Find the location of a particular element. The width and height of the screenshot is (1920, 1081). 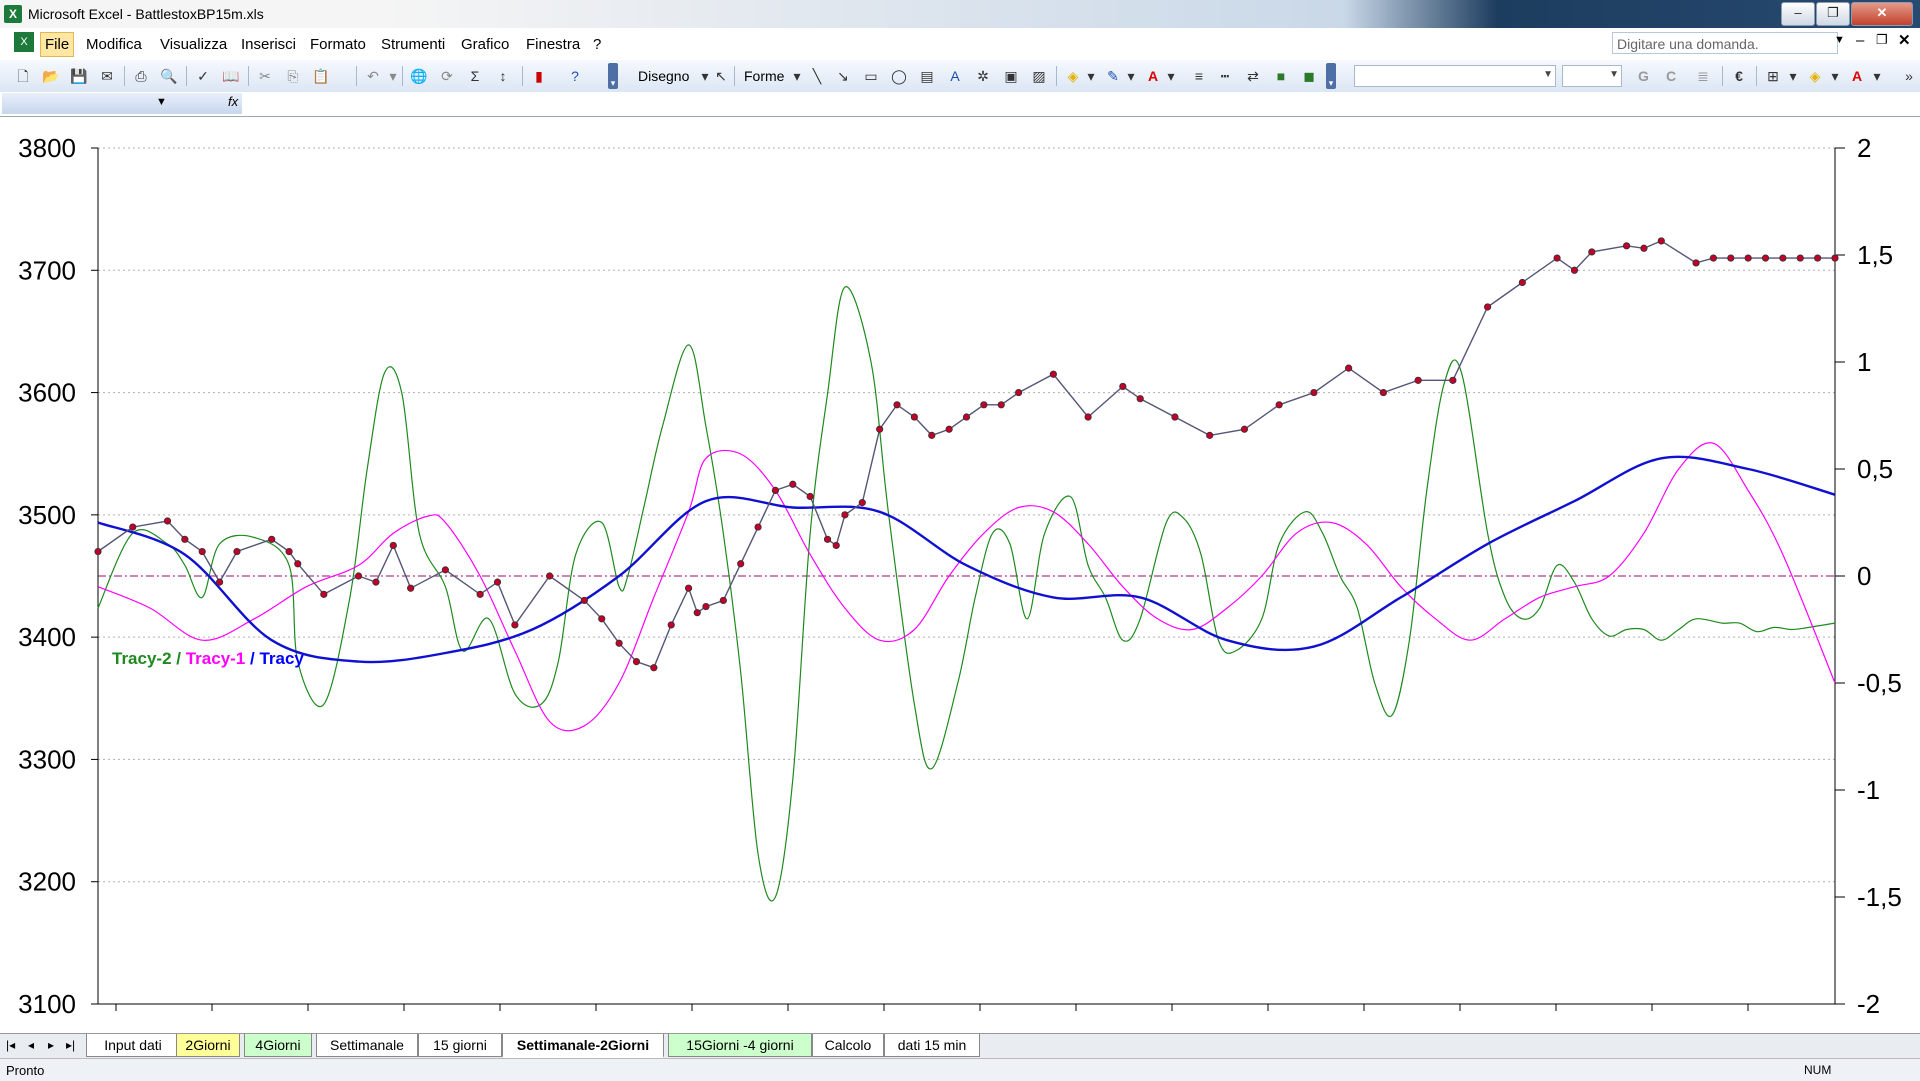

menu-strumenti: Strumenti is located at coordinates (413, 44).